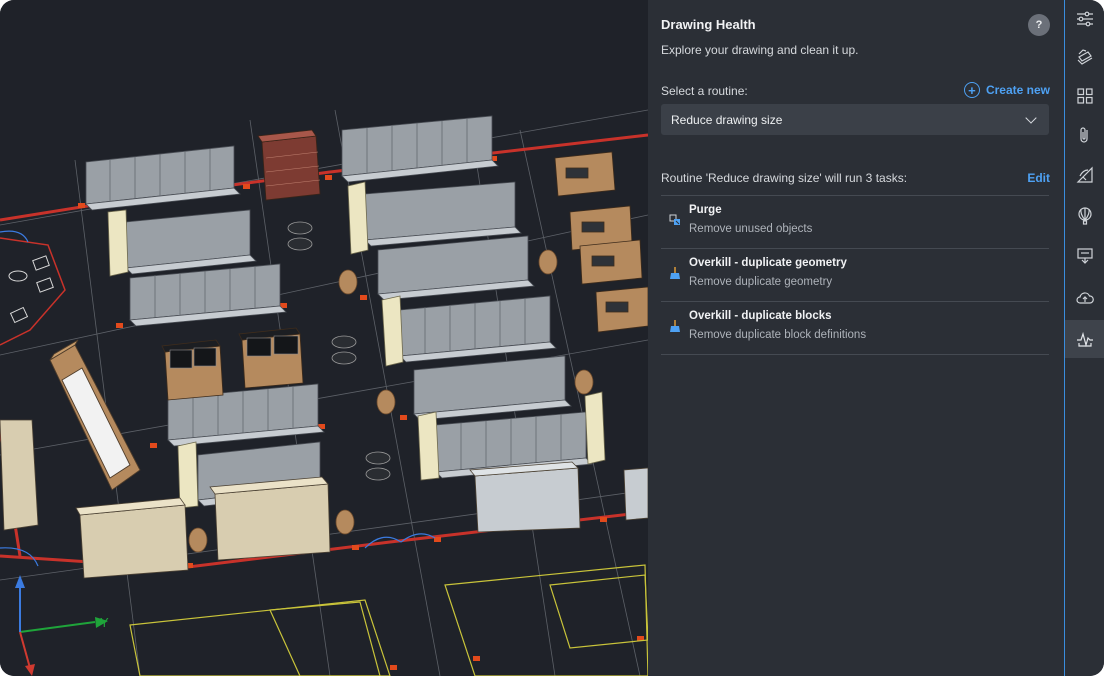 This screenshot has width=1104, height=676. What do you see at coordinates (705, 210) in the screenshot?
I see `task-name: Purge` at bounding box center [705, 210].